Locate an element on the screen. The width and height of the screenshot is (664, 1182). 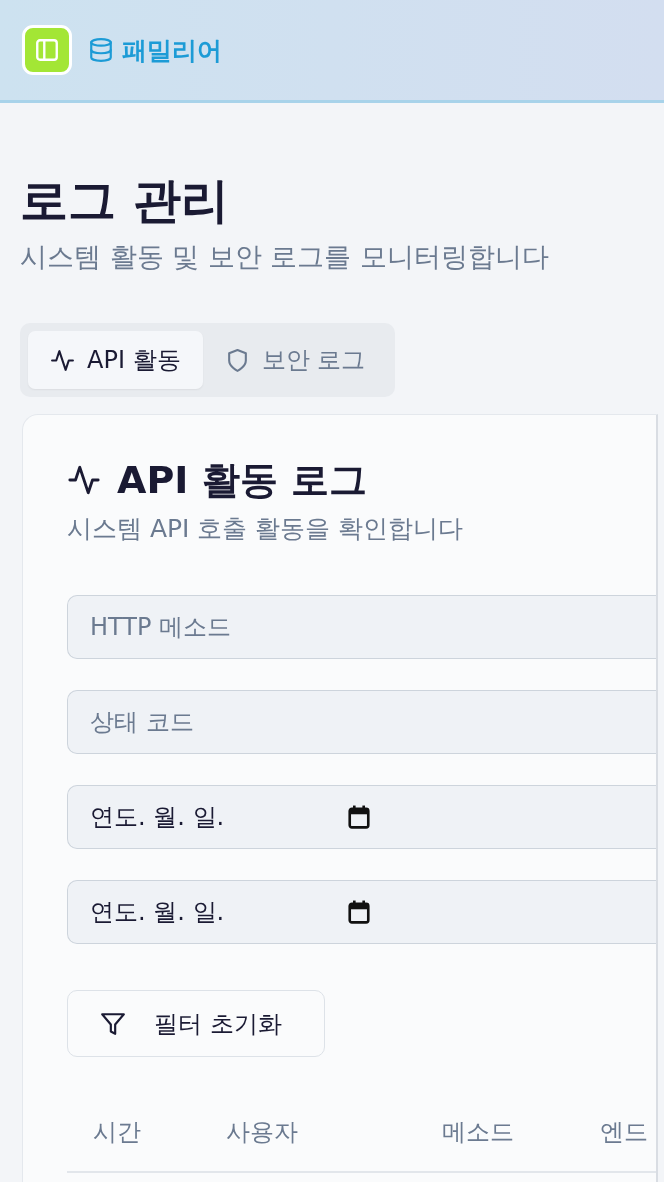
tab: API 활동 is located at coordinates (115, 360).